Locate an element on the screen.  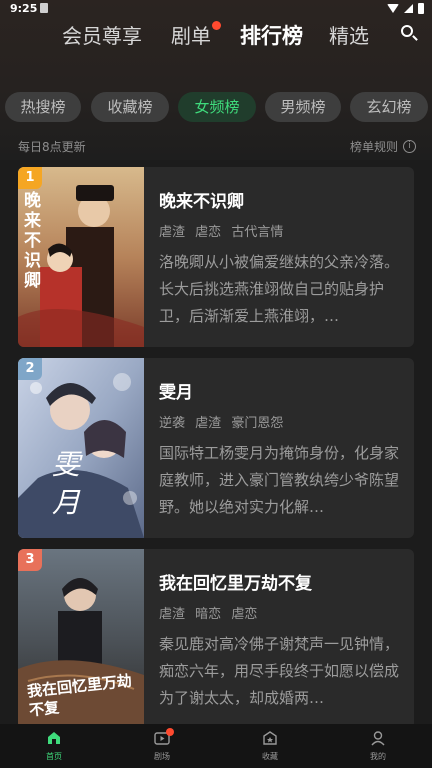
drama-title: 雯月 is located at coordinates (176, 393).